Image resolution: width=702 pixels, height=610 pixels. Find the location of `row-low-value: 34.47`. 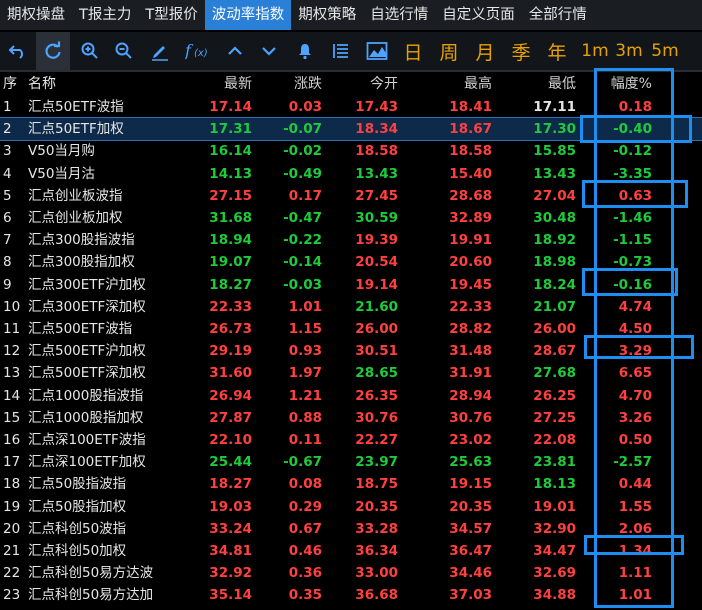

row-low-value: 34.47 is located at coordinates (554, 551).